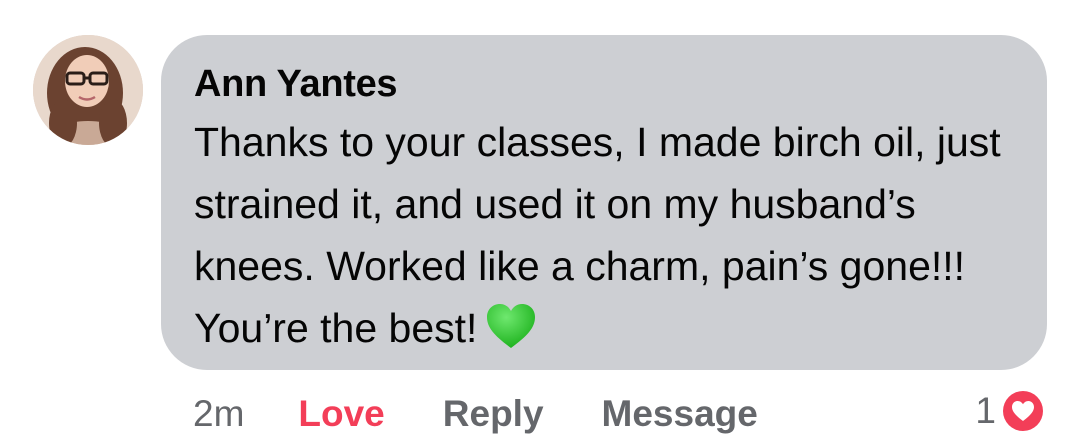 Image resolution: width=1080 pixels, height=436 pixels. What do you see at coordinates (680, 414) in the screenshot?
I see `message-button: Message` at bounding box center [680, 414].